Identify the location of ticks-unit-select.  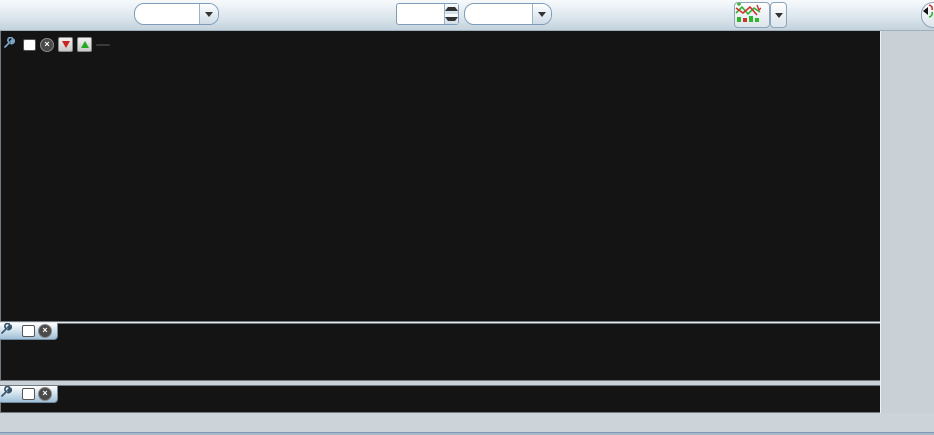
(508, 14).